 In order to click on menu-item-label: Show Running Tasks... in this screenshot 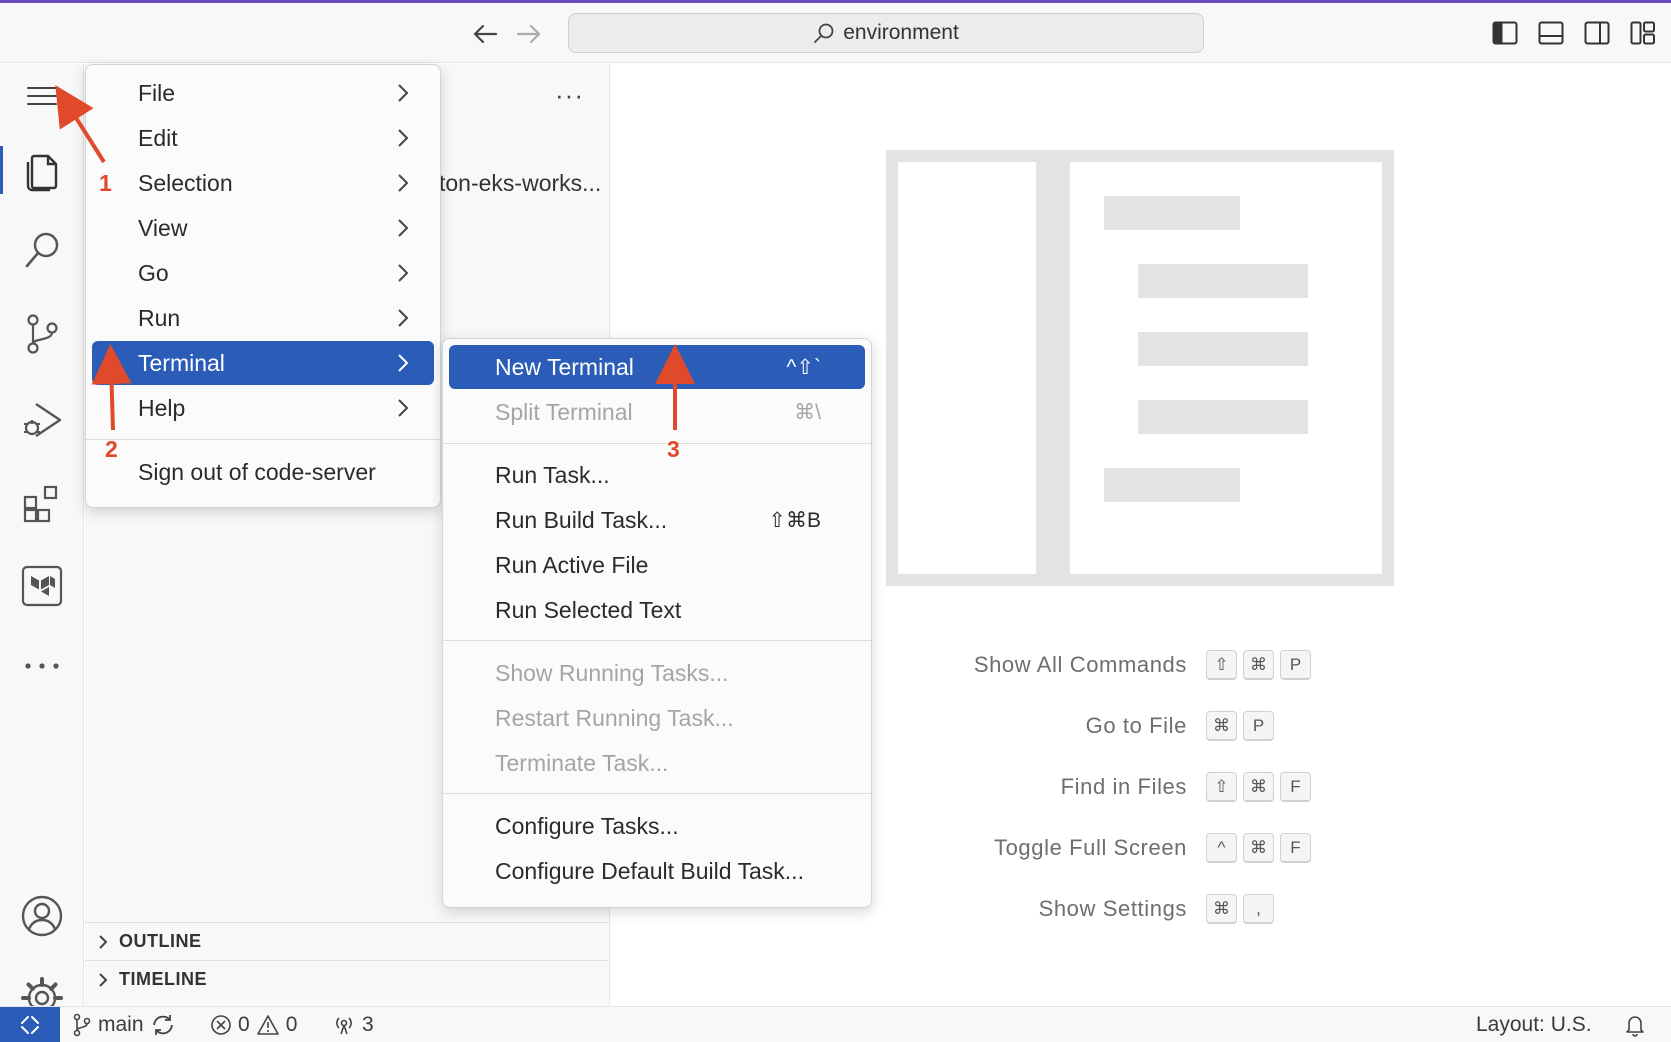, I will do `click(612, 672)`.